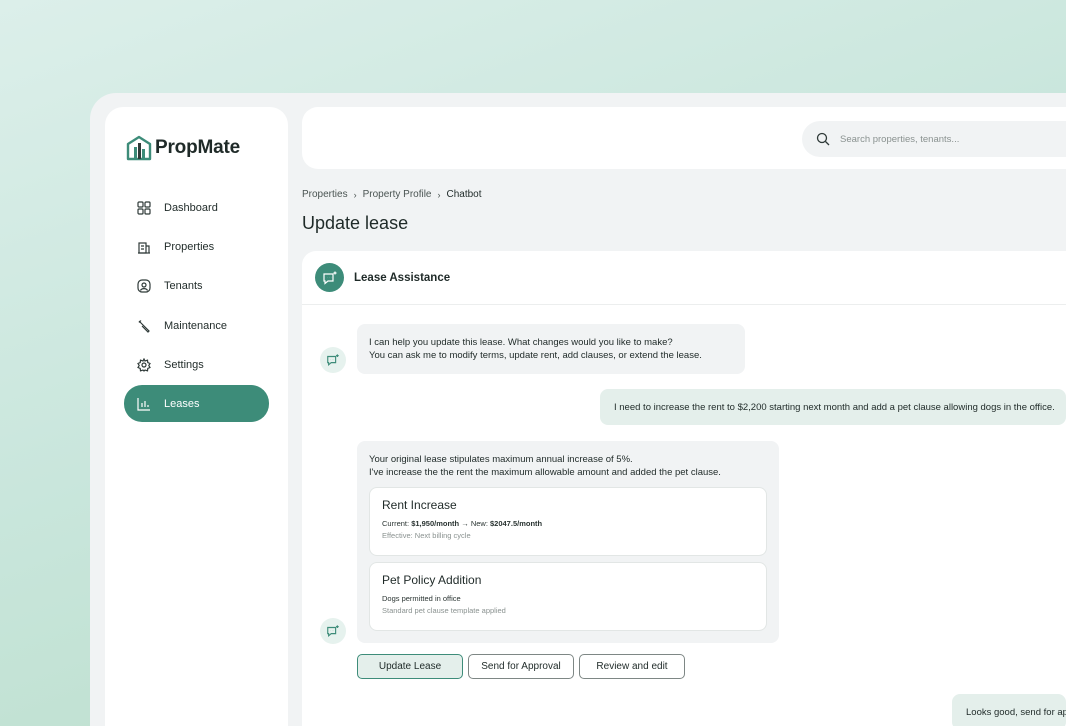  Describe the element at coordinates (184, 365) in the screenshot. I see `sidebar-item-label: Settings` at that location.